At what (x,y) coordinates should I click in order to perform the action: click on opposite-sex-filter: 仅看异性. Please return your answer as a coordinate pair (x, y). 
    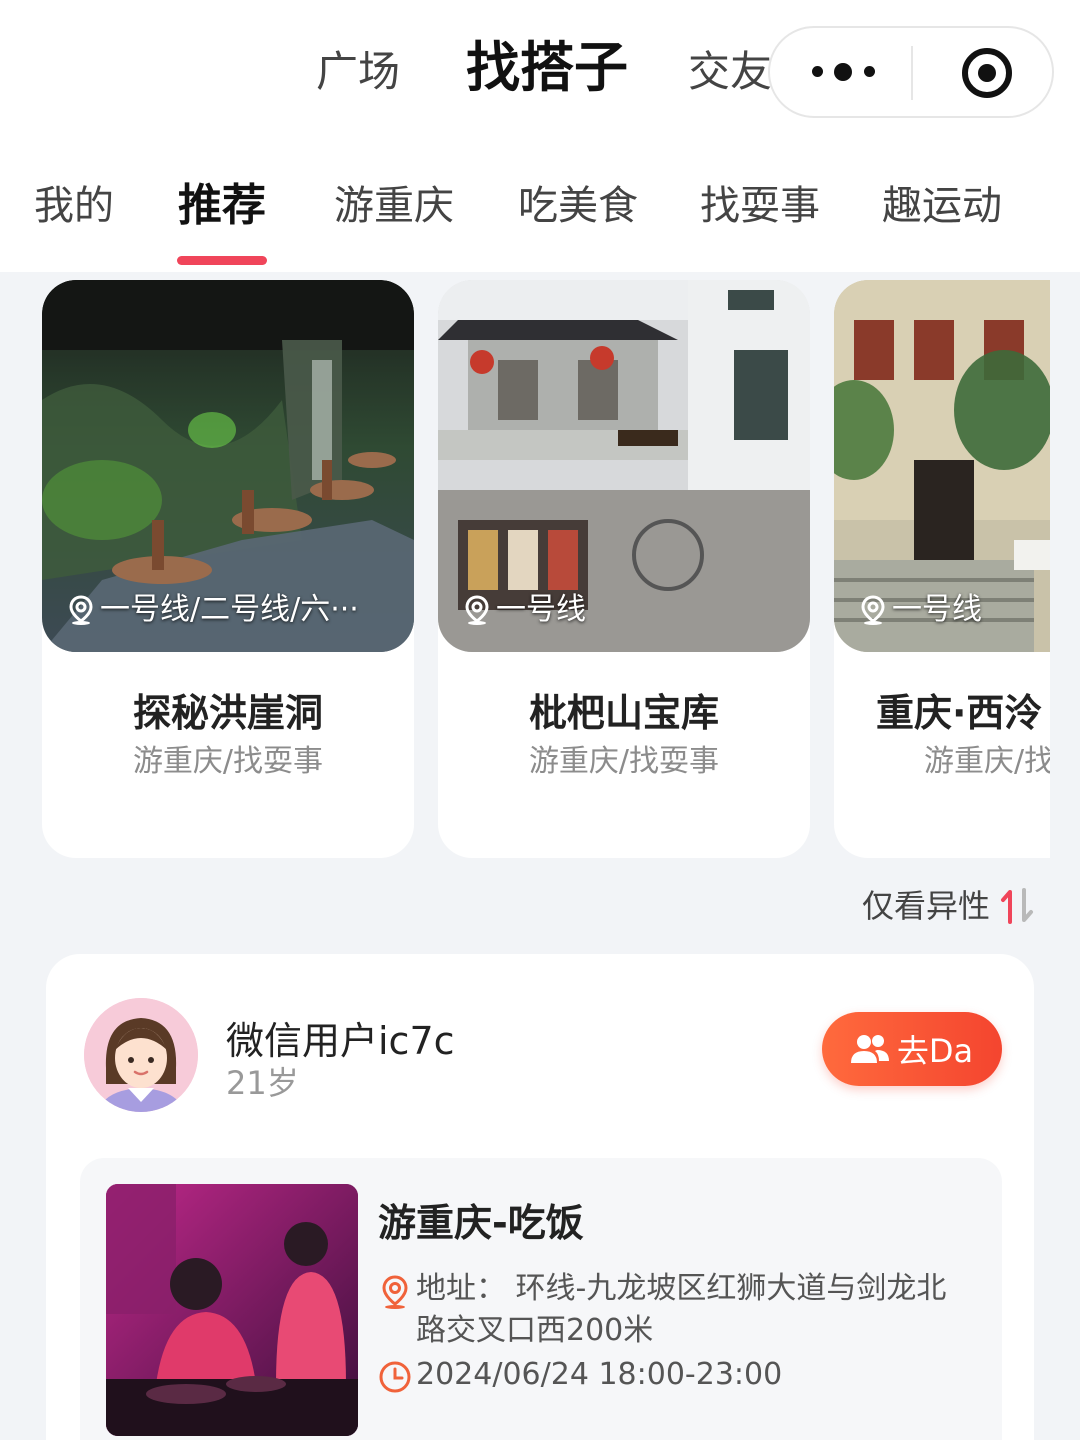
    Looking at the image, I should click on (949, 906).